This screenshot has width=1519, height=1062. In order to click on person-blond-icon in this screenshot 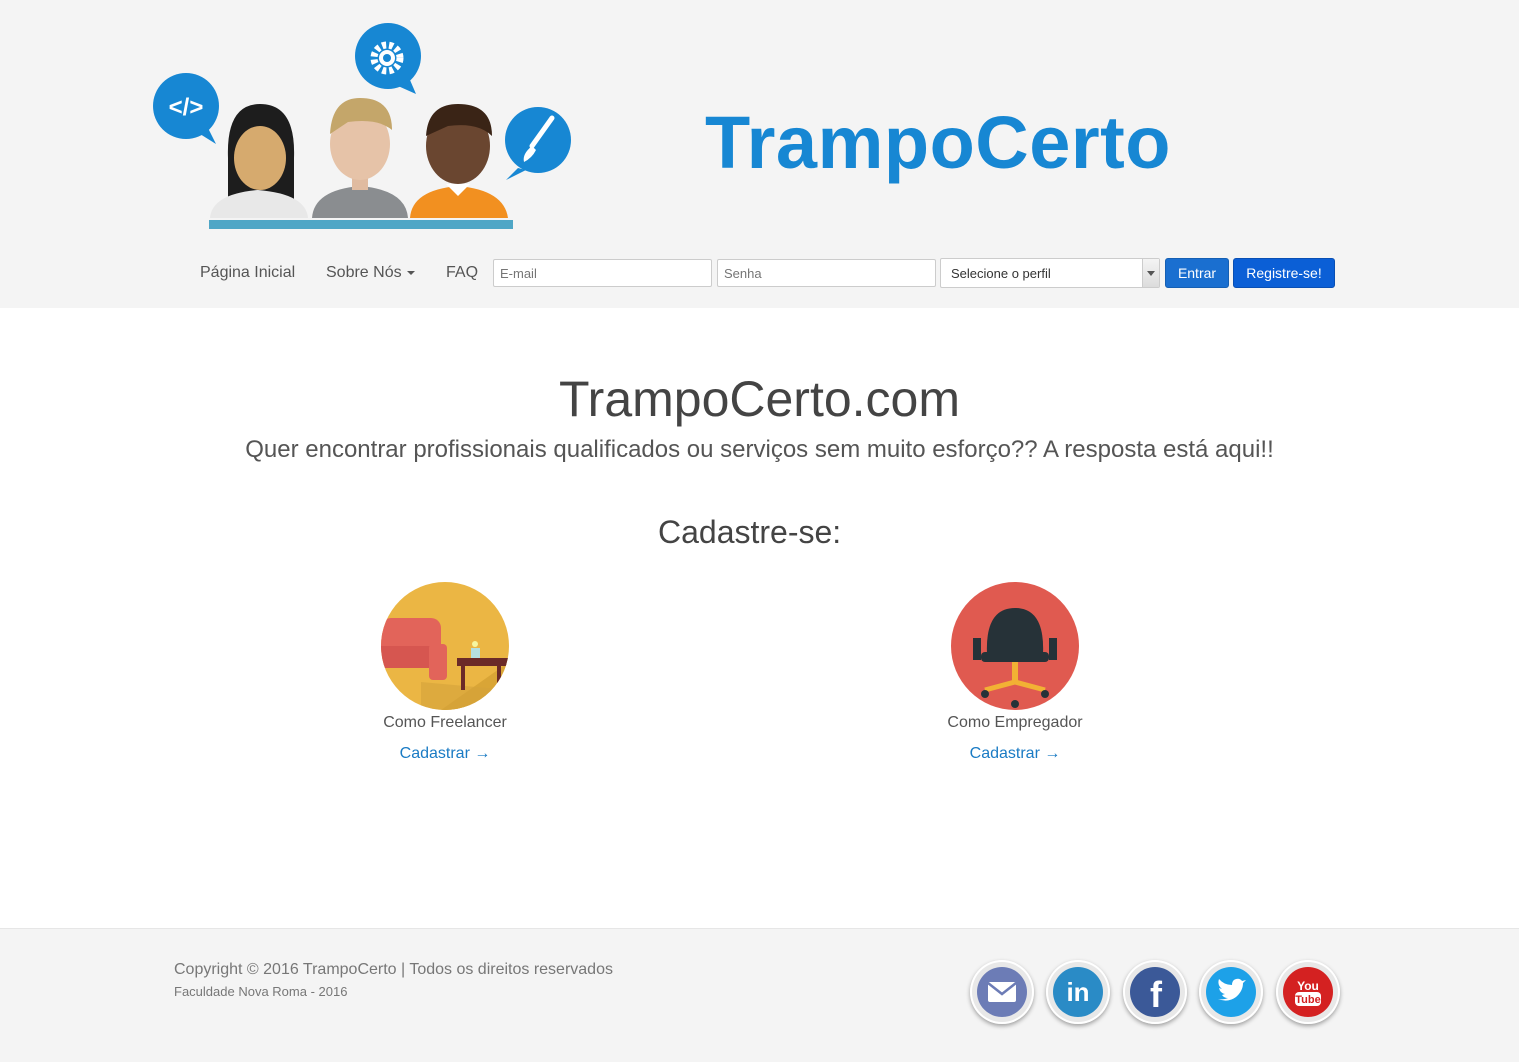, I will do `click(360, 158)`.